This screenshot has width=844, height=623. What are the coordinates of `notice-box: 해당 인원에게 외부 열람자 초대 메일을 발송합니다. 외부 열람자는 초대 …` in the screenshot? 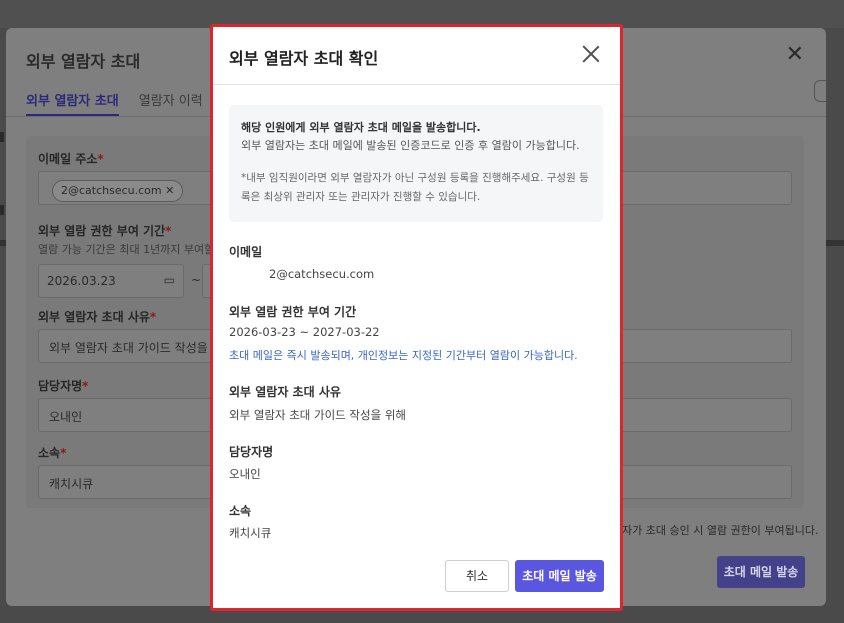 It's located at (416, 163).